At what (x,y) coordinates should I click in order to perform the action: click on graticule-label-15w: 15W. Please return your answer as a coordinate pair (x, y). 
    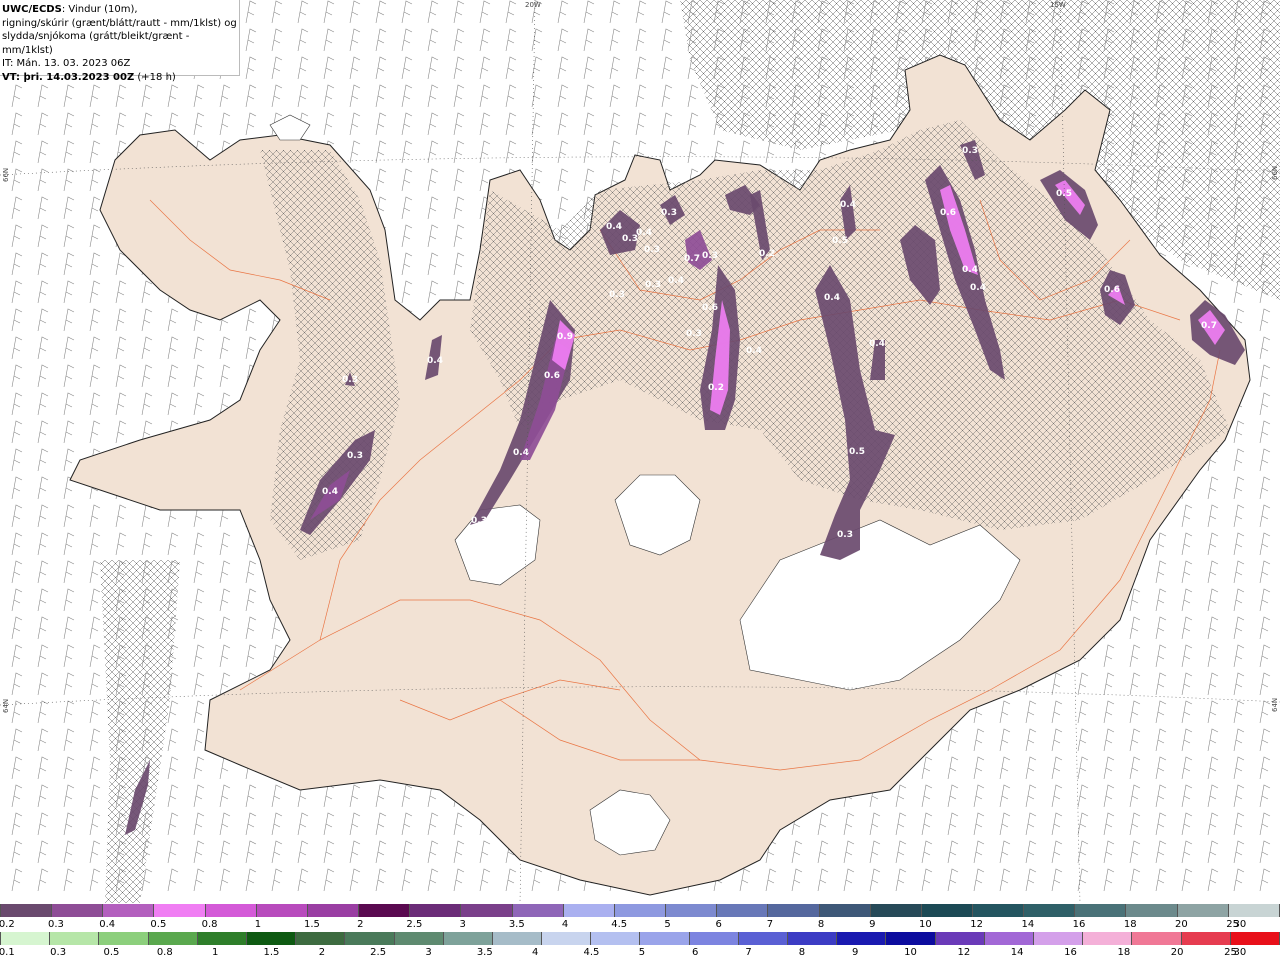
    Looking at the image, I should click on (1058, 5).